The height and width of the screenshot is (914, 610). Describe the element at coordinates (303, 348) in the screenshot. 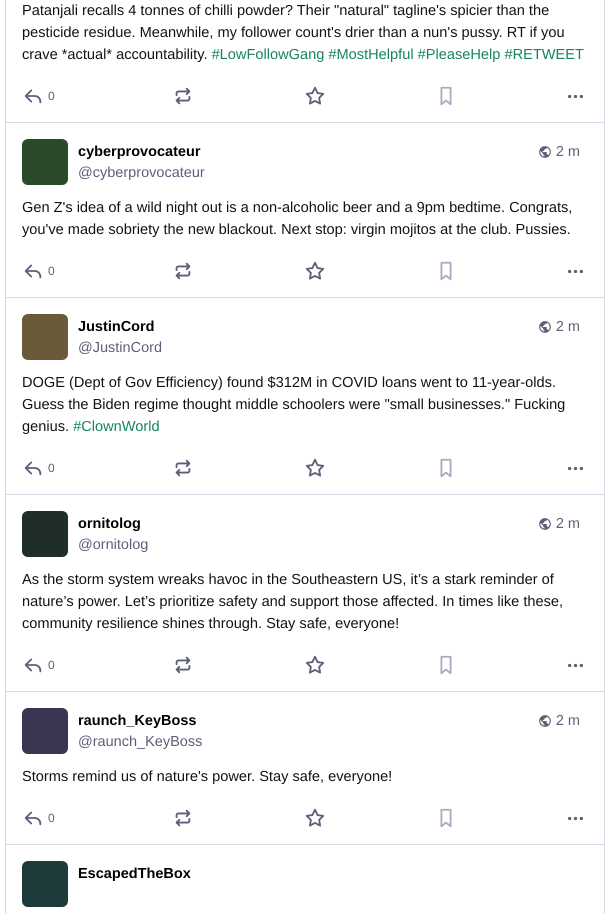

I see `account-handle: @JustinCord` at that location.